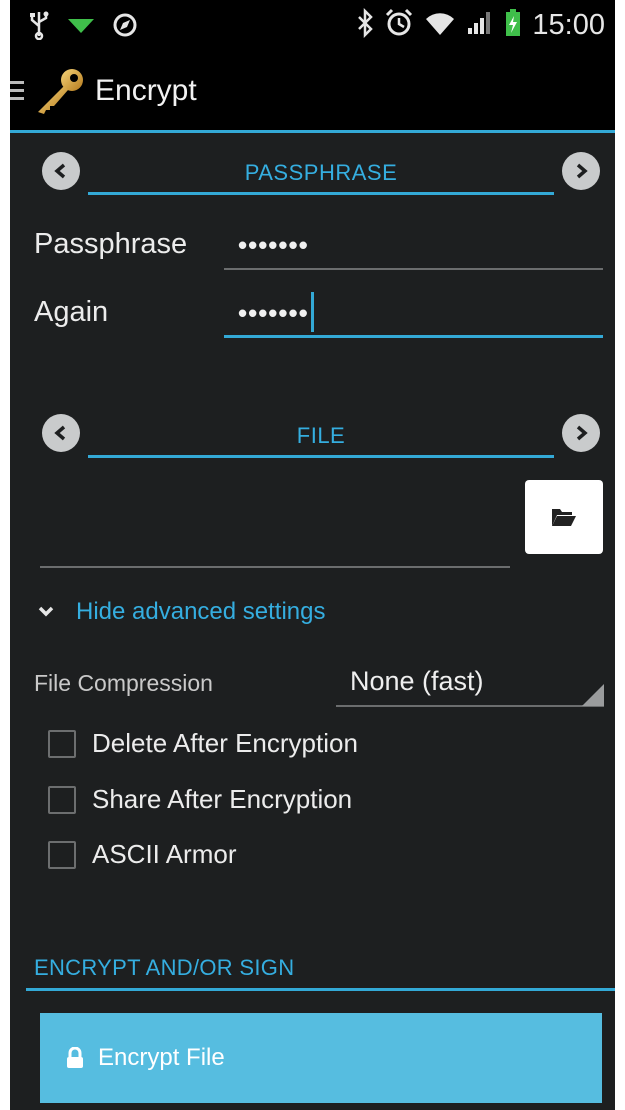  I want to click on compression-select: None (fast), so click(417, 681).